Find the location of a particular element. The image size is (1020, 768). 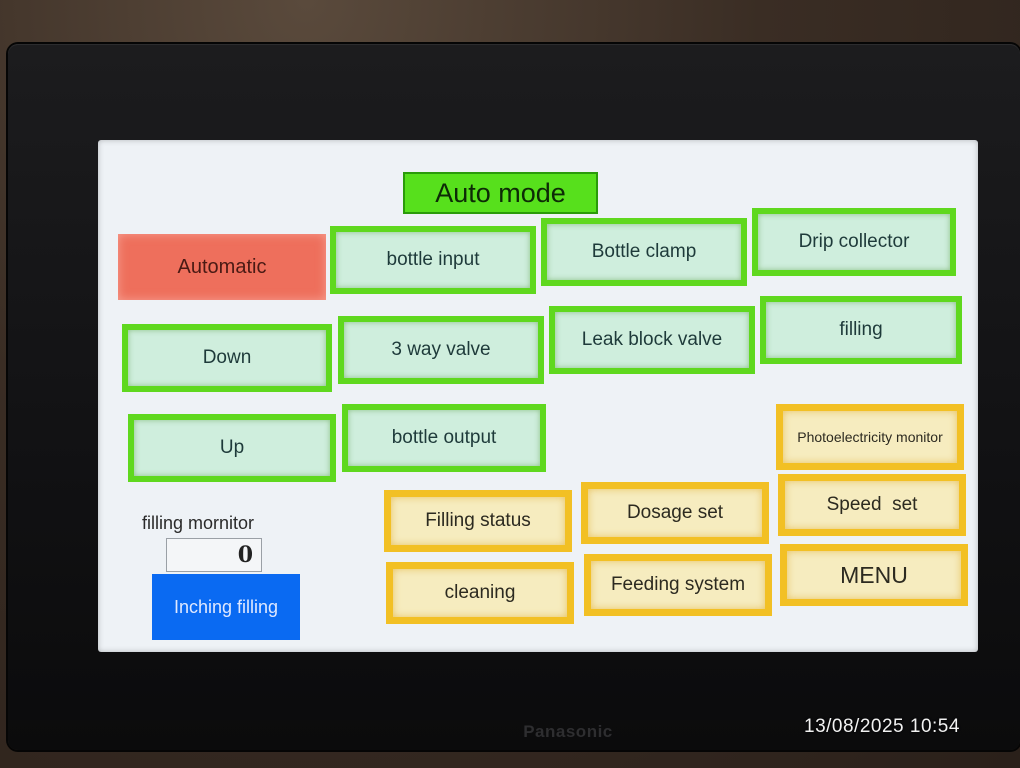

leak-block-valve-label: Leak block valve is located at coordinates (652, 340).